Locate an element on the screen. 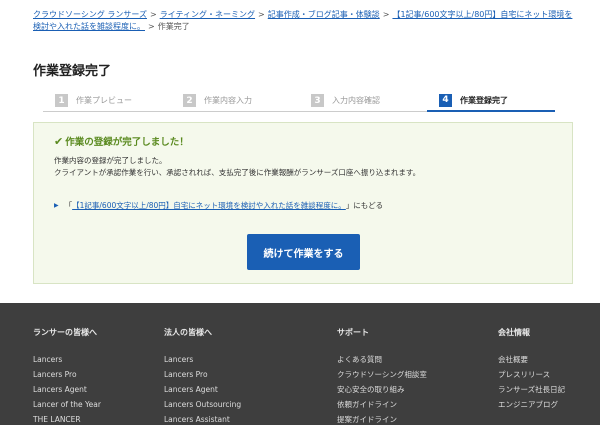 This screenshot has height=425, width=600. arrow-right-icon: ▶ is located at coordinates (56, 205).